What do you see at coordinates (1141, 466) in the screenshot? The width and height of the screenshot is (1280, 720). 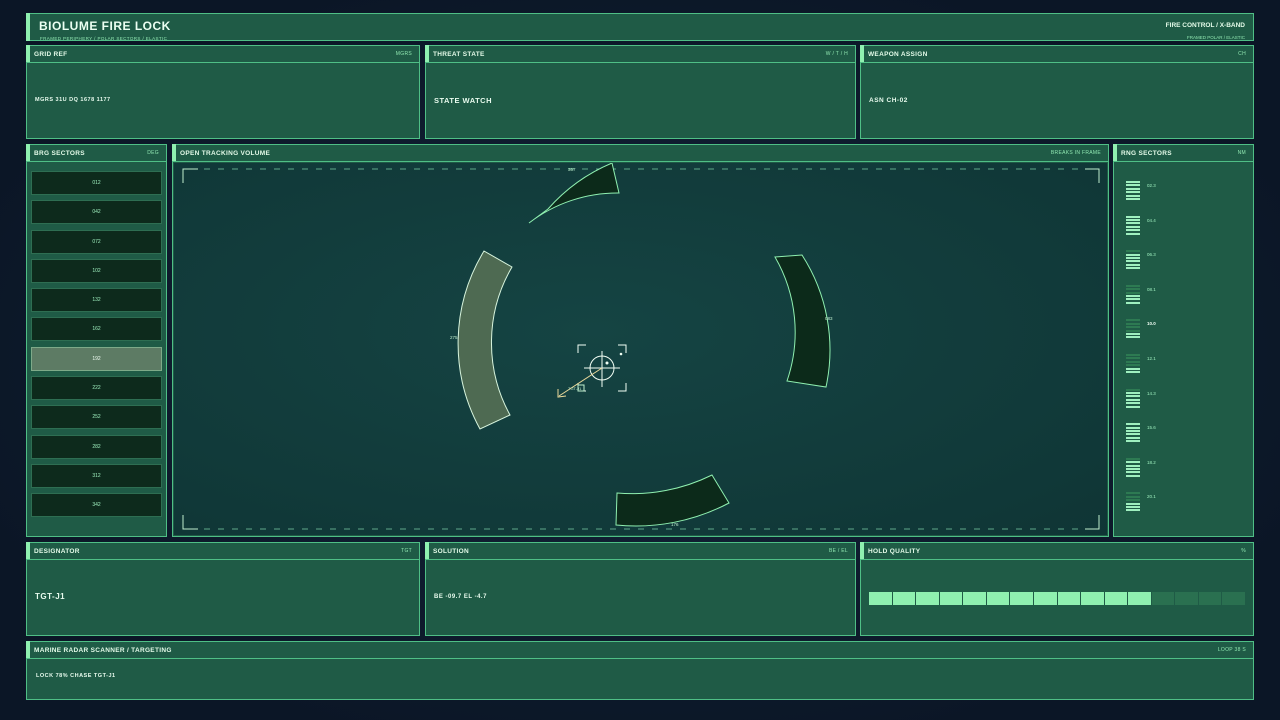 I see `rng-sector-18.2: 18.2` at bounding box center [1141, 466].